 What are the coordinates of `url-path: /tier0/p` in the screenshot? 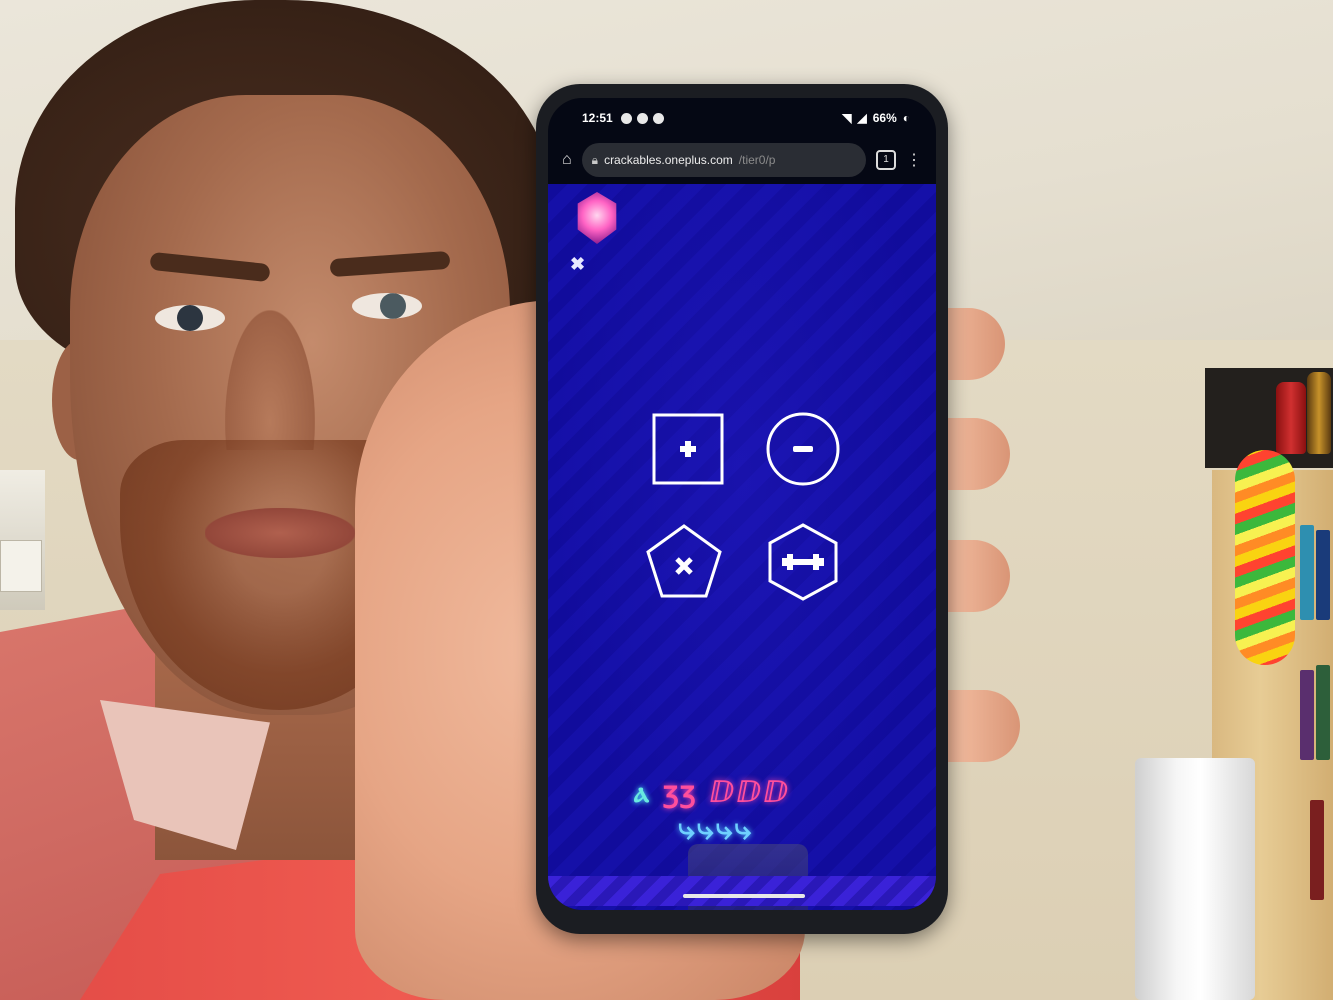 It's located at (757, 160).